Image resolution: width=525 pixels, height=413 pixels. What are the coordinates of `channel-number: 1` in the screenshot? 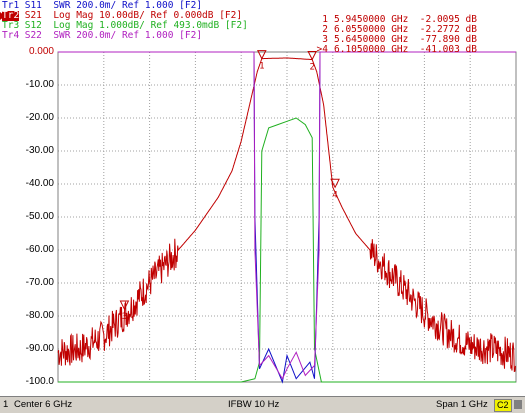 It's located at (5, 404).